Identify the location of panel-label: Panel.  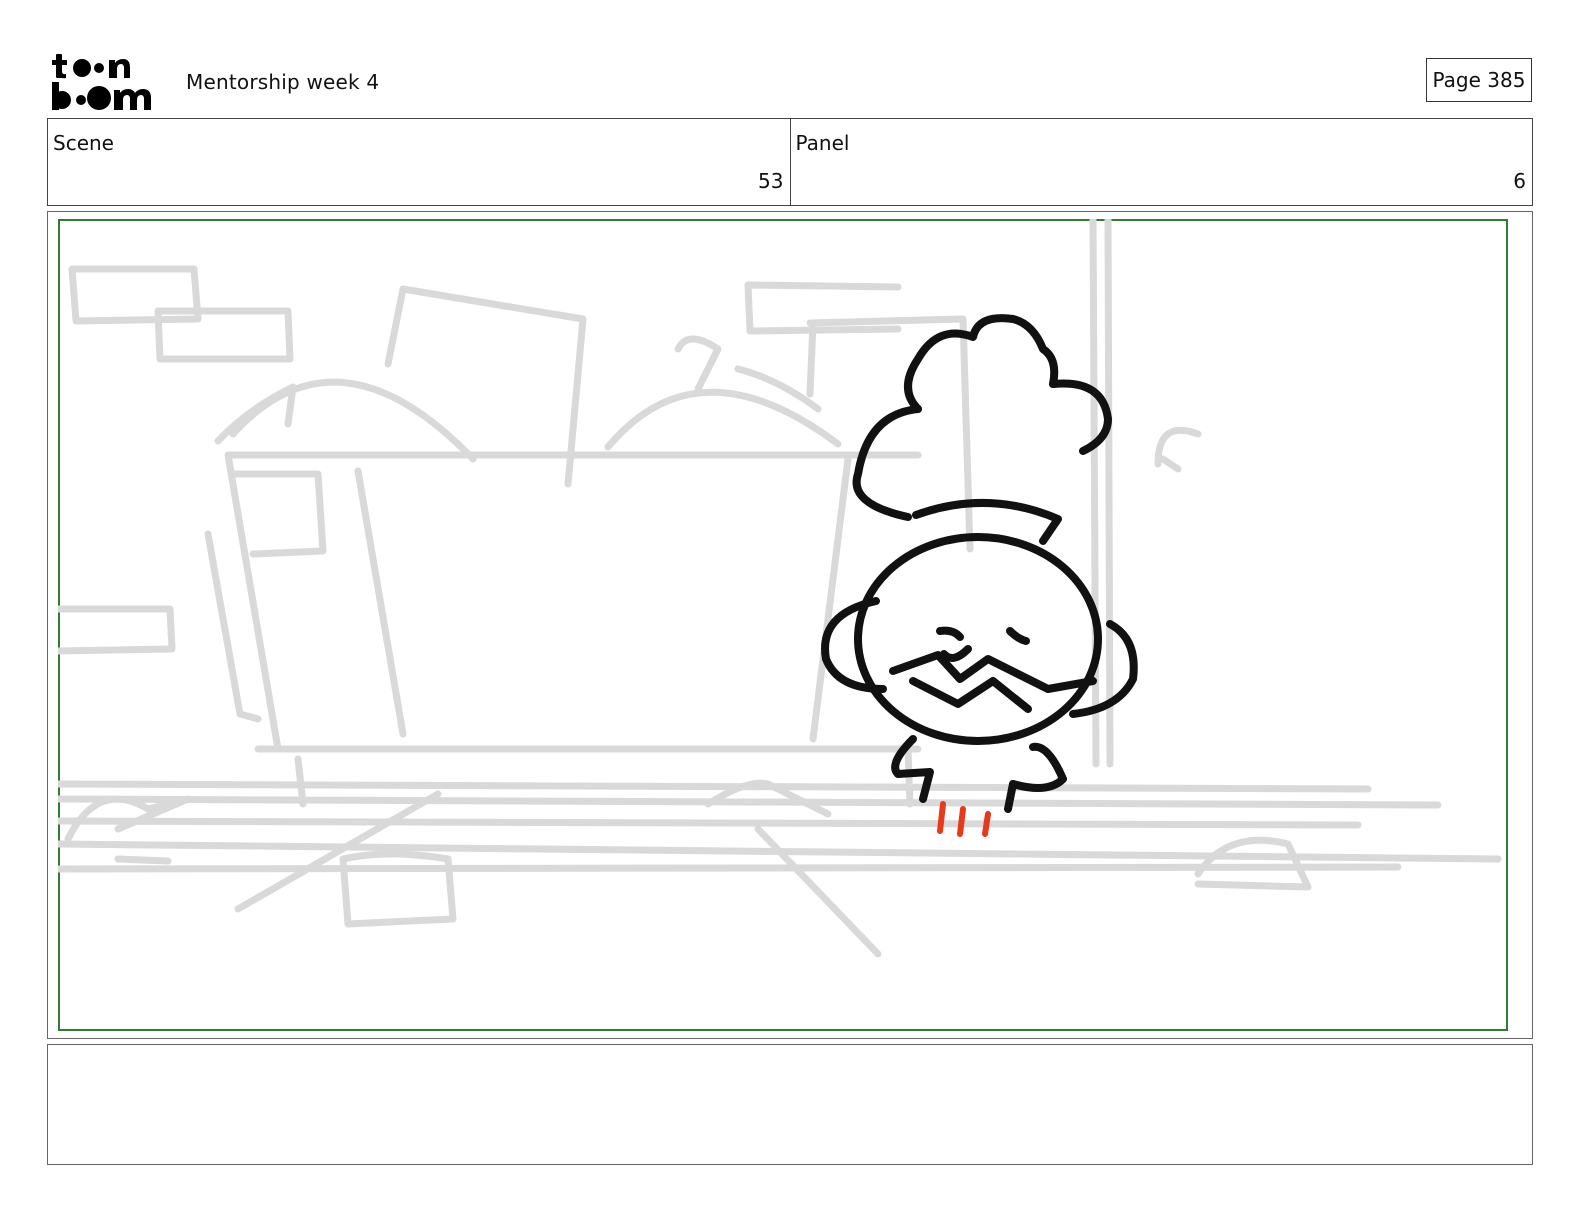
(822, 143).